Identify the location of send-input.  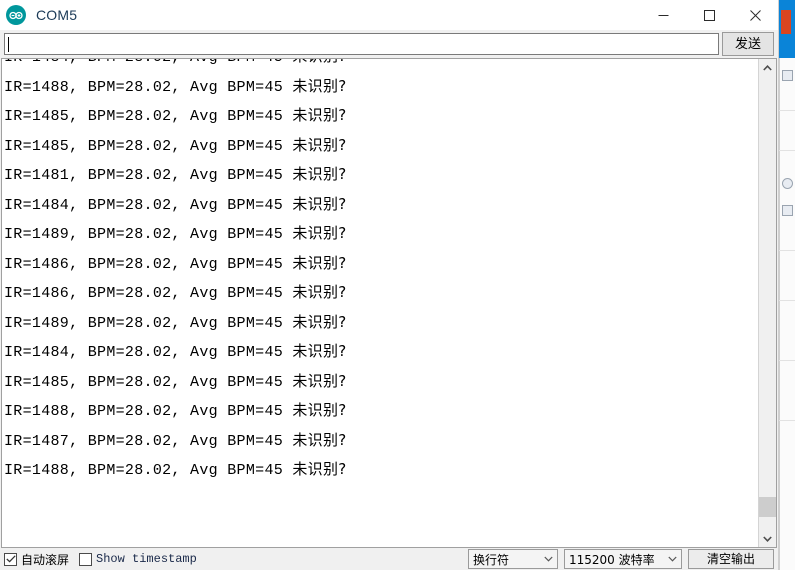
(361, 44).